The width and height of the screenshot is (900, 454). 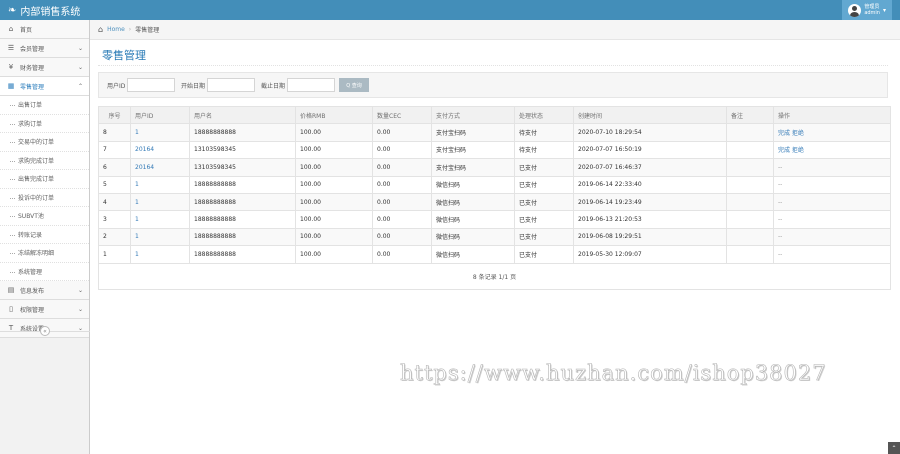 I want to click on user-menu: 管理员 admin ▾, so click(x=867, y=10).